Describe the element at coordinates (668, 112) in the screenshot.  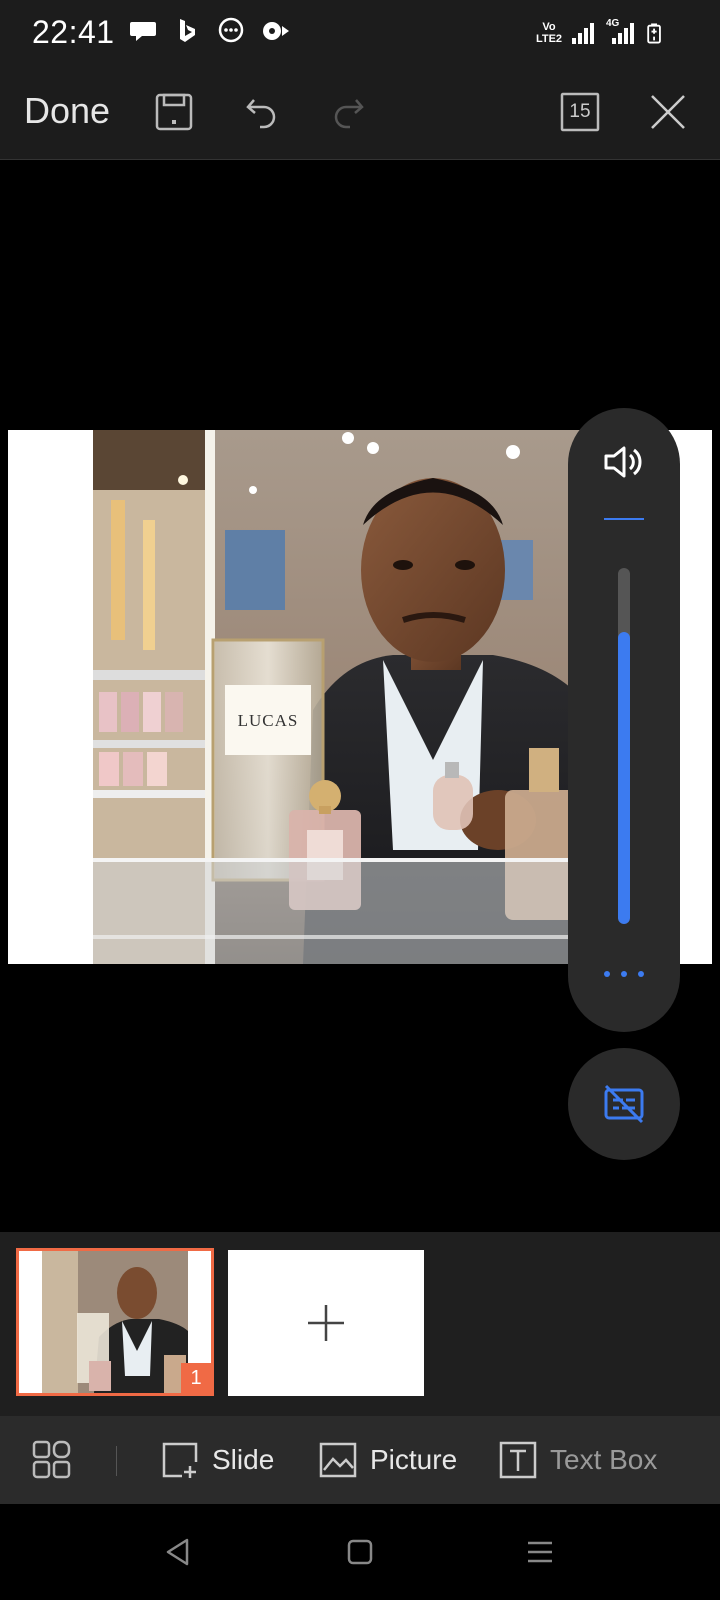
I see `close-icon` at that location.